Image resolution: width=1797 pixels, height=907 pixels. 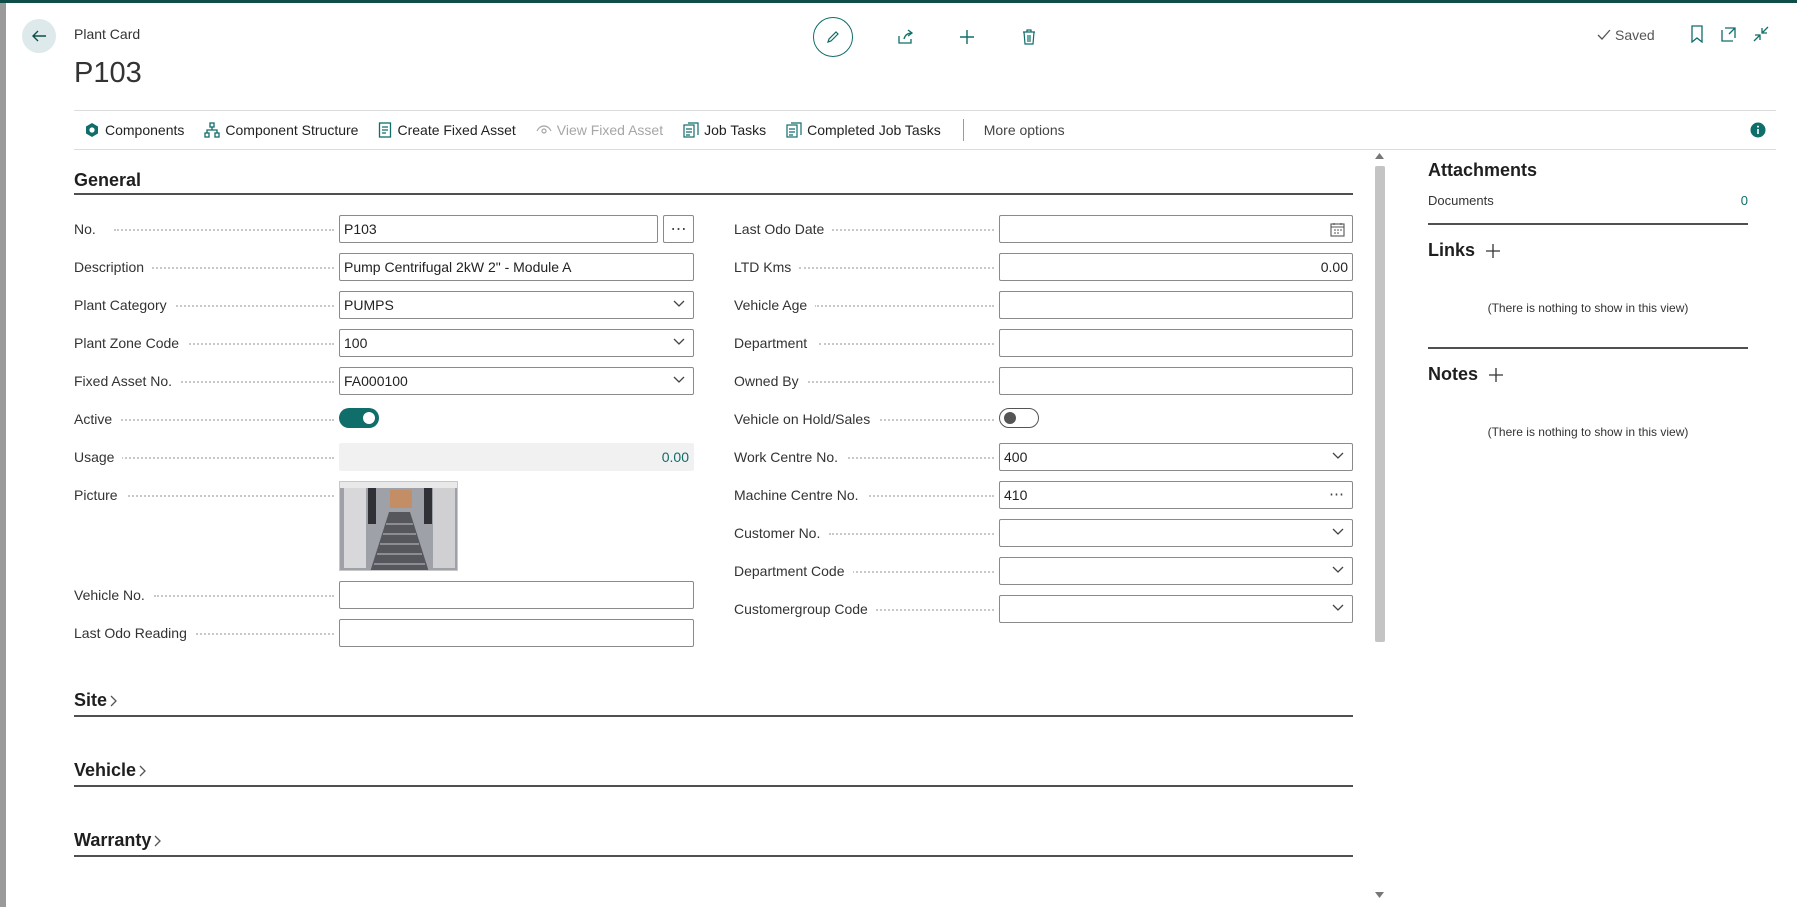 I want to click on chevron-down-icon, so click(x=1338, y=455).